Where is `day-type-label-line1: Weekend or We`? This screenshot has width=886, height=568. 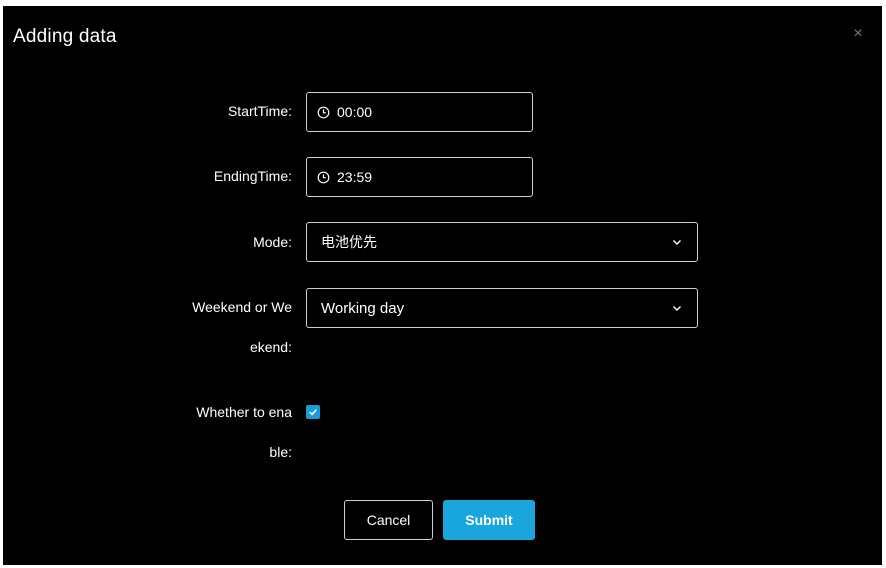
day-type-label-line1: Weekend or We is located at coordinates (242, 307).